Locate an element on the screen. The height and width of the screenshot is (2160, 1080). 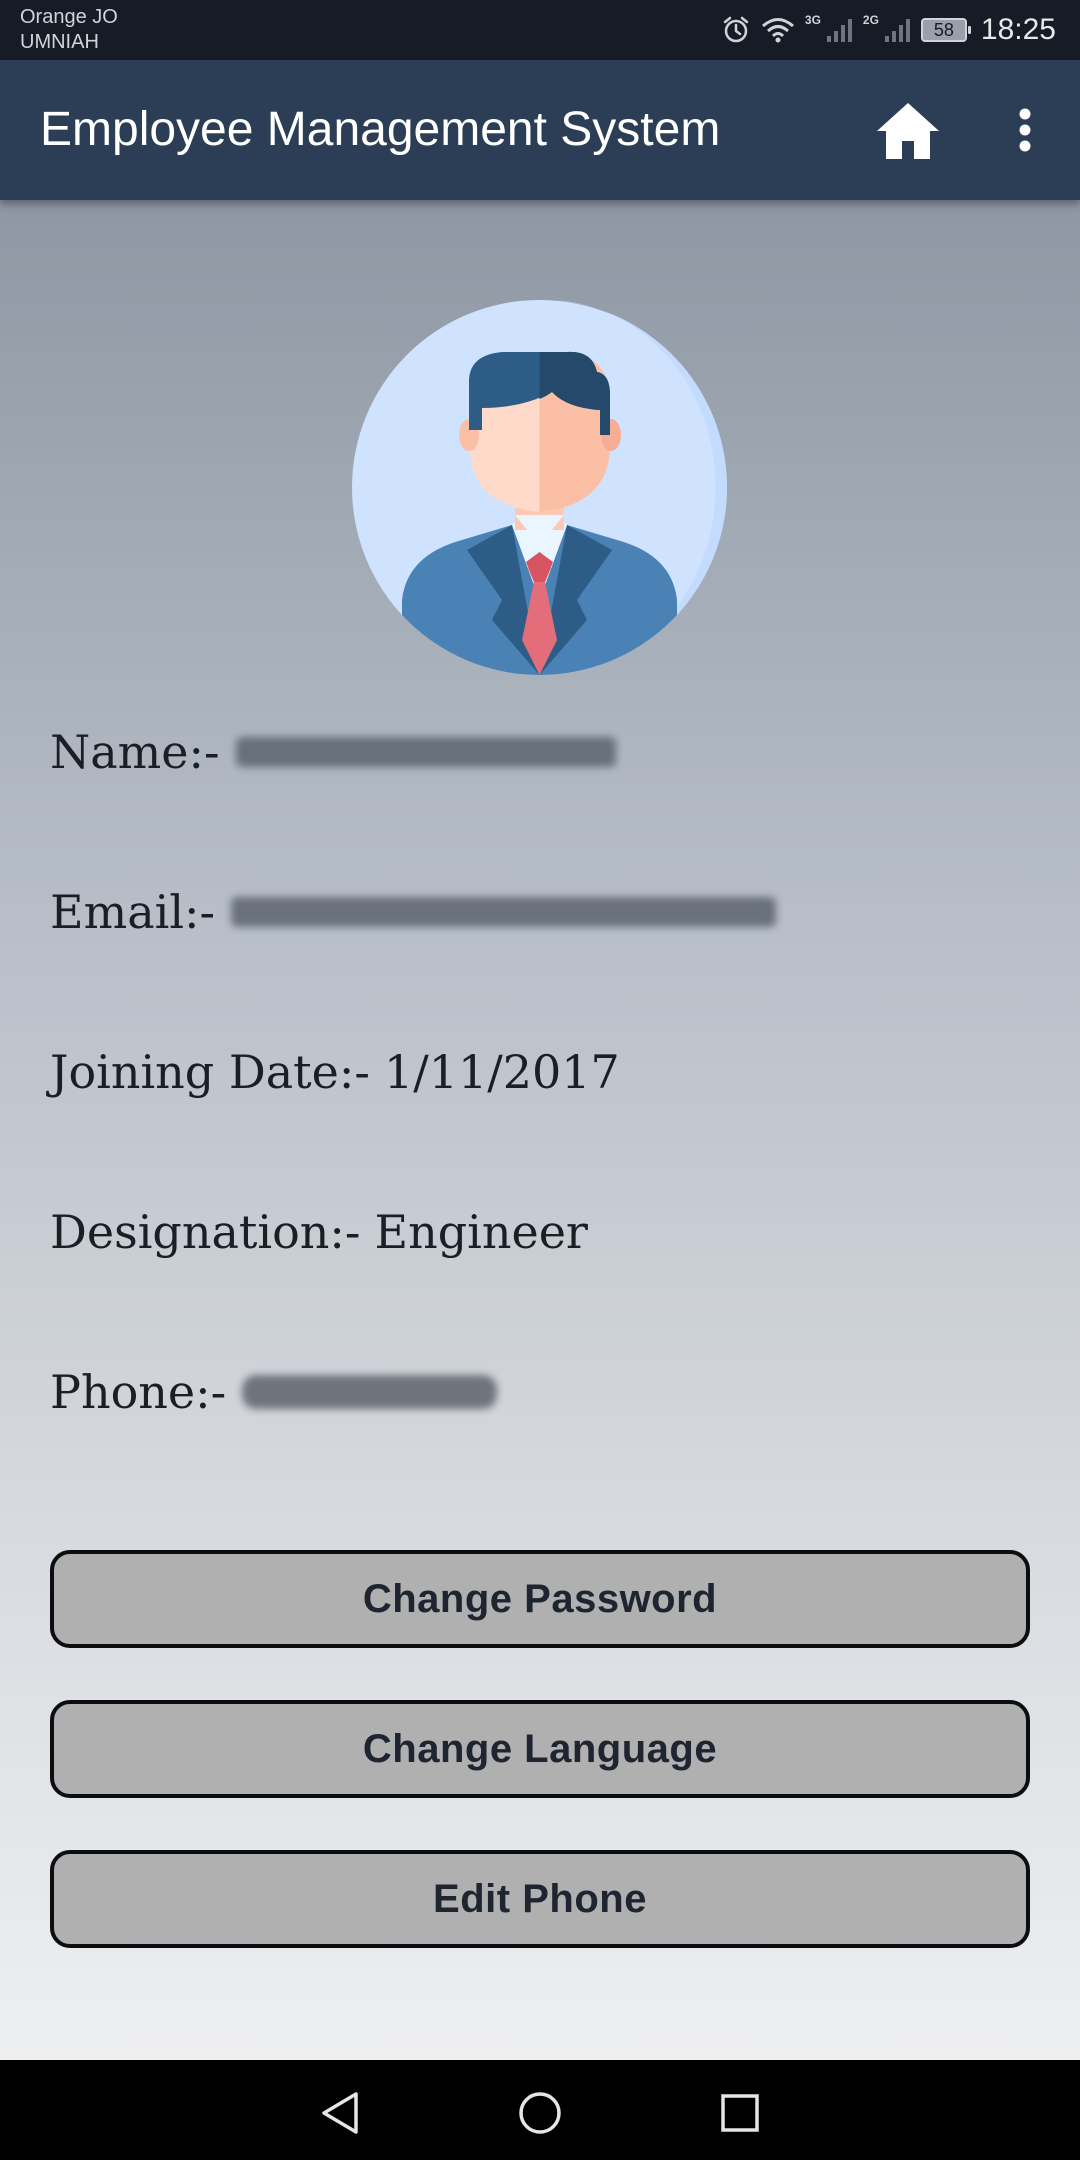
status-icons: 3G 2G 58 18:25 is located at coordinates (888, 30).